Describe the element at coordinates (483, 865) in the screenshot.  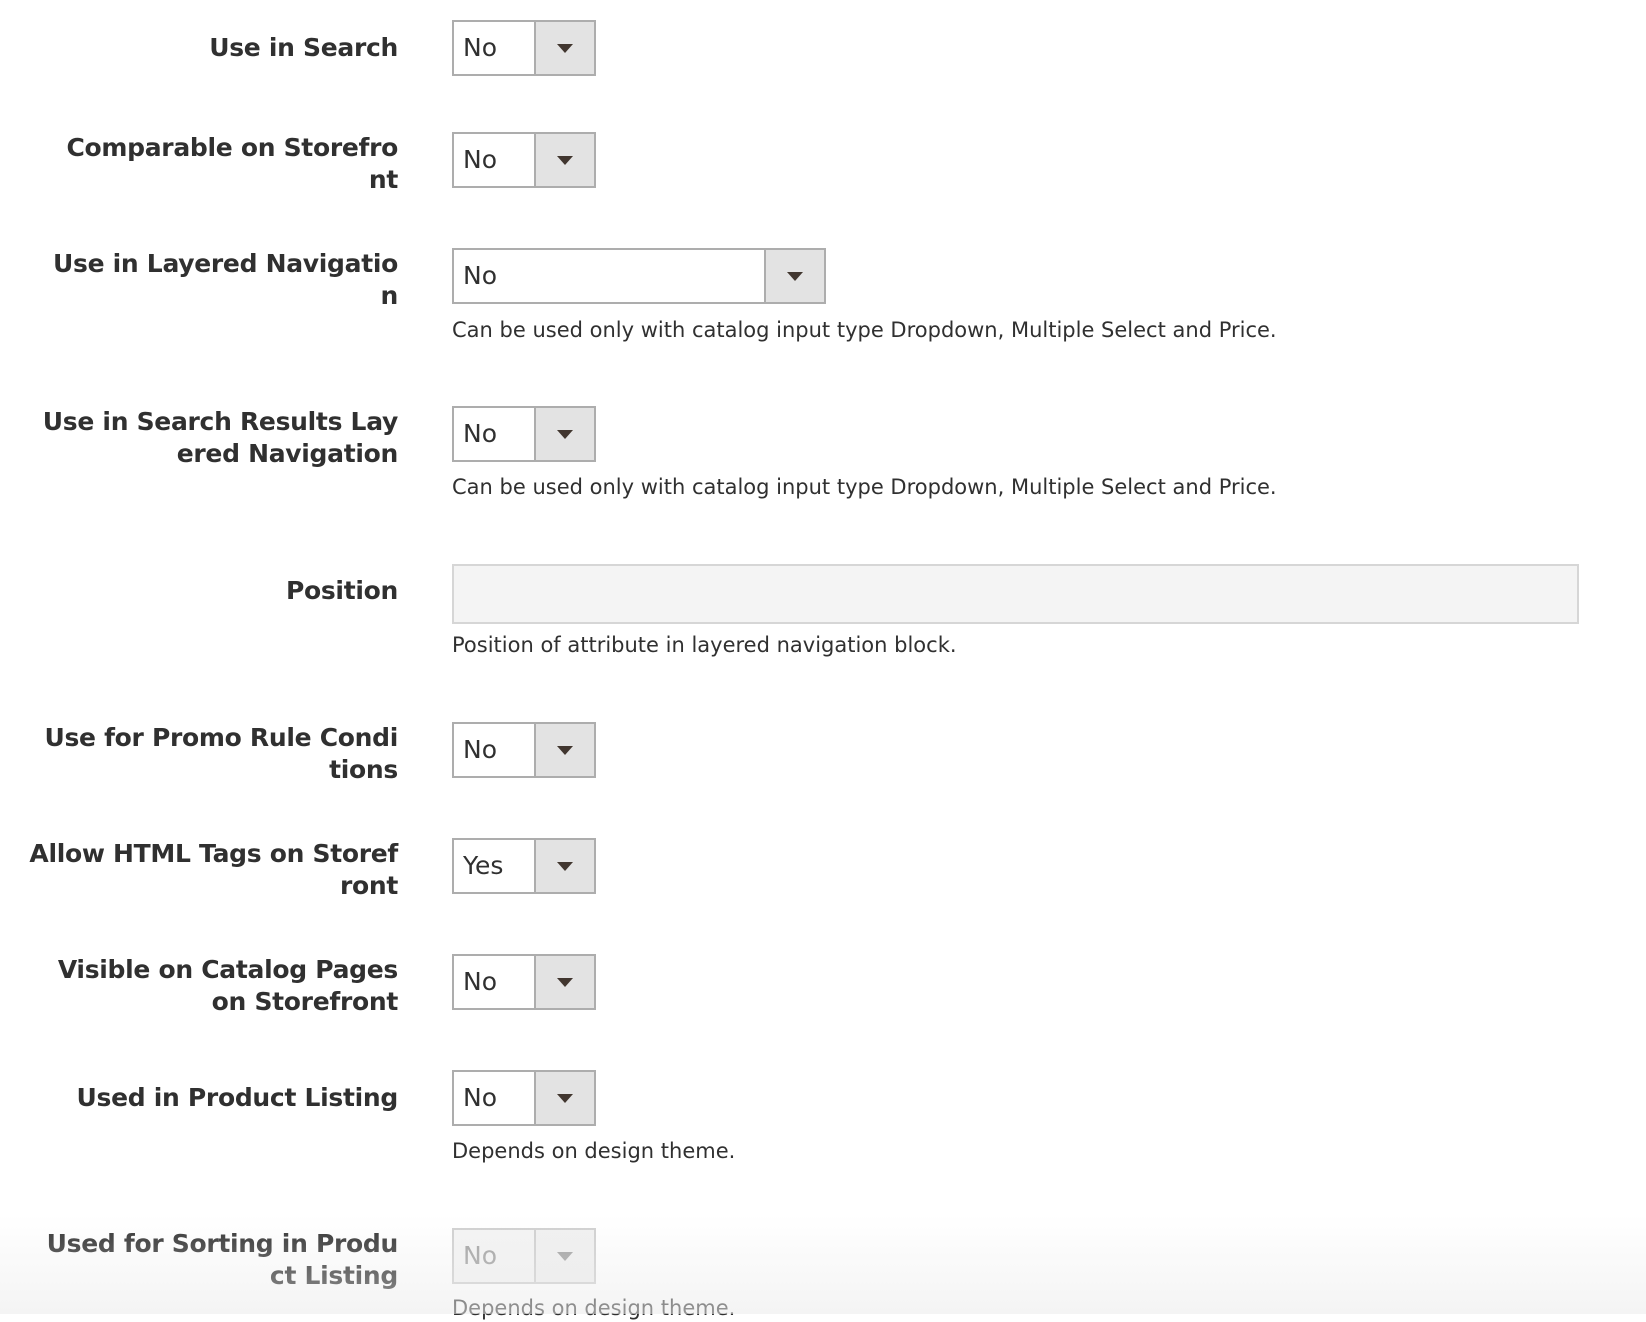
I see `allow-html-tags-on-storefront-value: Yes` at that location.